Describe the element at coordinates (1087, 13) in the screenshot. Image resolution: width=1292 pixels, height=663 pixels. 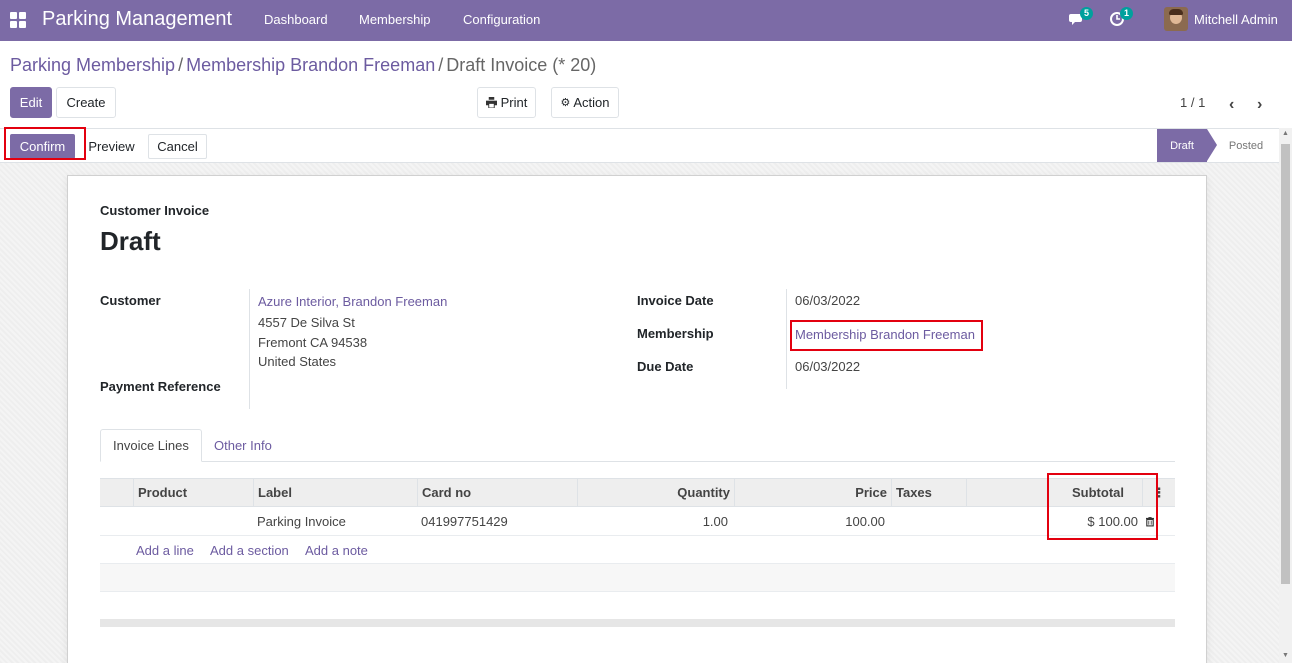
I see `messages-count-badge: 5` at that location.